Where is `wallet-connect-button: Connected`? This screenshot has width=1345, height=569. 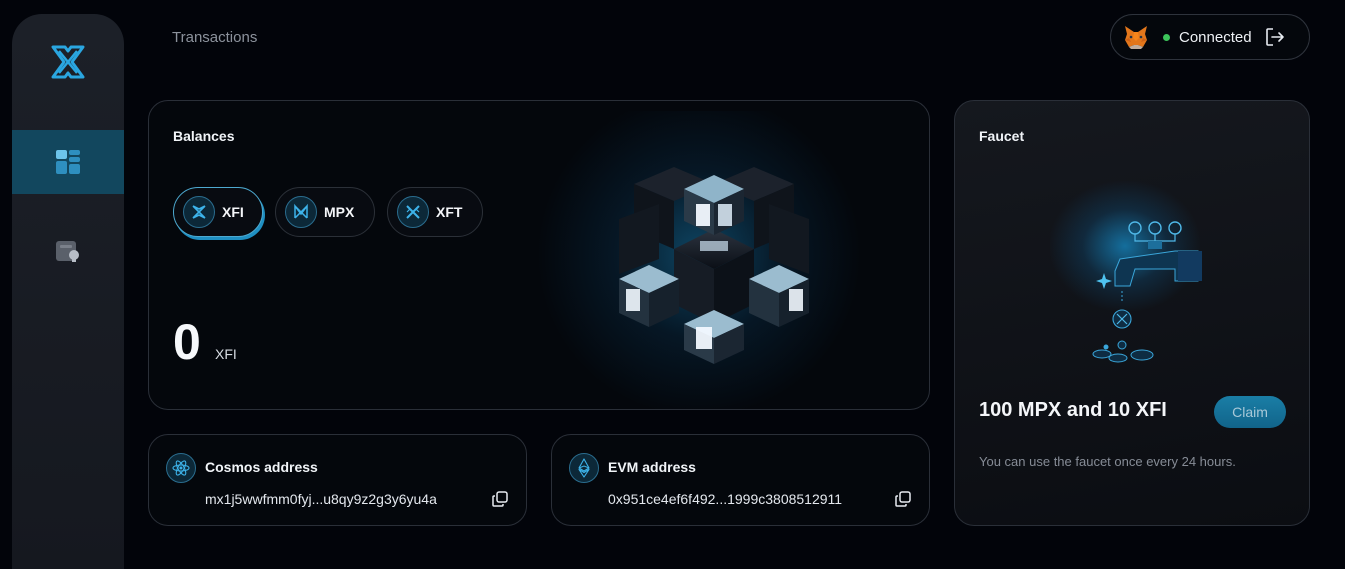
wallet-connect-button: Connected is located at coordinates (1210, 37).